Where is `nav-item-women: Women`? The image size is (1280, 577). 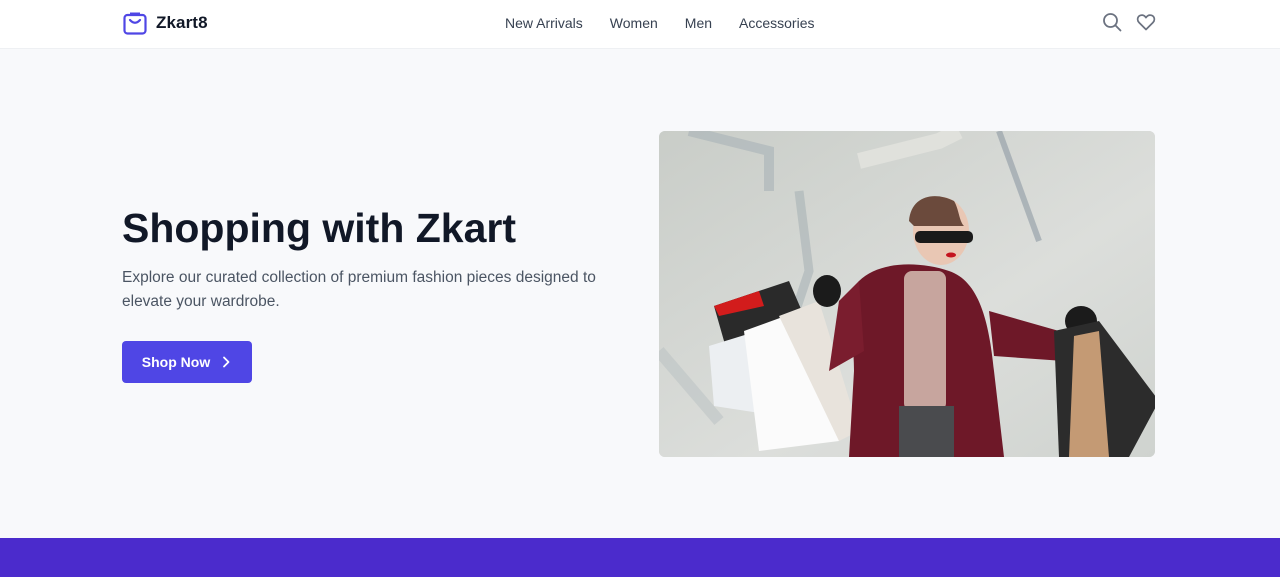
nav-item-women: Women is located at coordinates (634, 23).